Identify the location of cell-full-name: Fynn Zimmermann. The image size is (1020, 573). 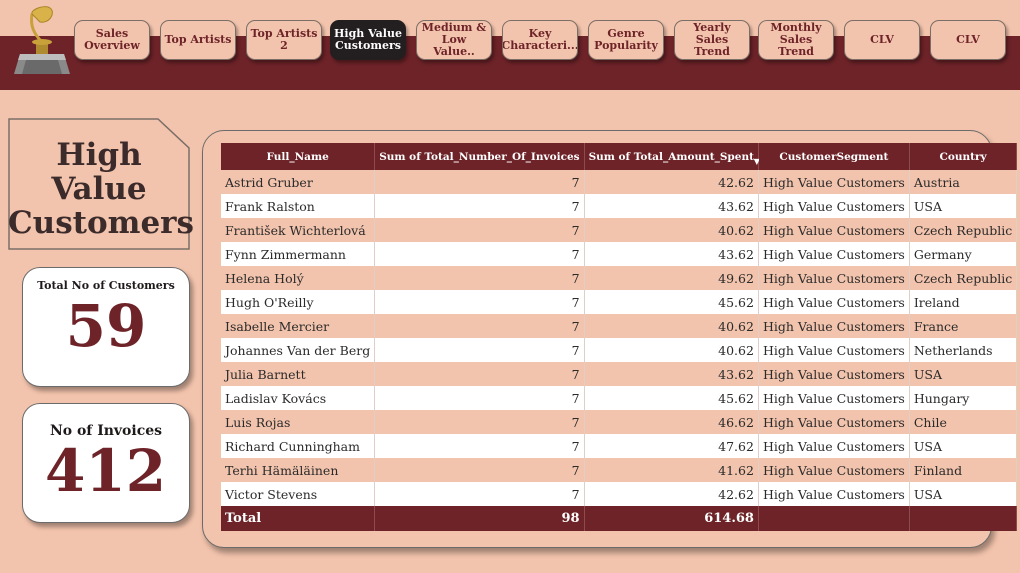
(298, 254).